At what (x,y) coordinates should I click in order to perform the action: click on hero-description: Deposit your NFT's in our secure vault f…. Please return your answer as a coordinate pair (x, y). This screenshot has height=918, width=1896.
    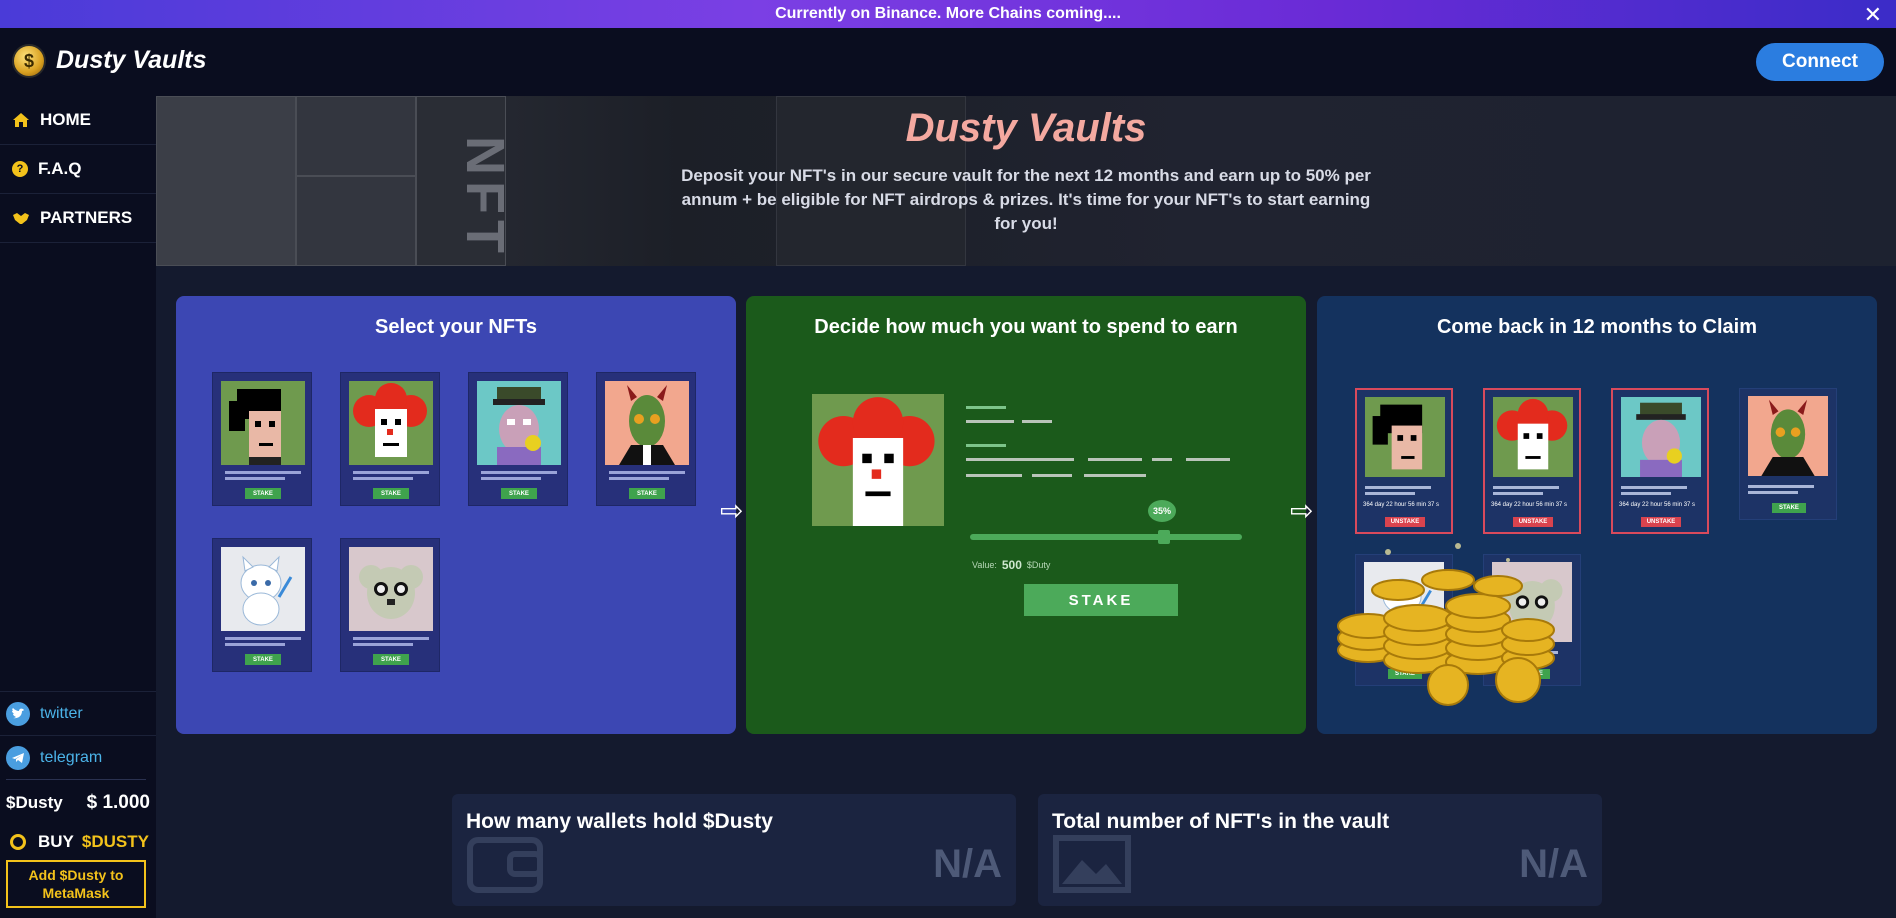
    Looking at the image, I should click on (1026, 199).